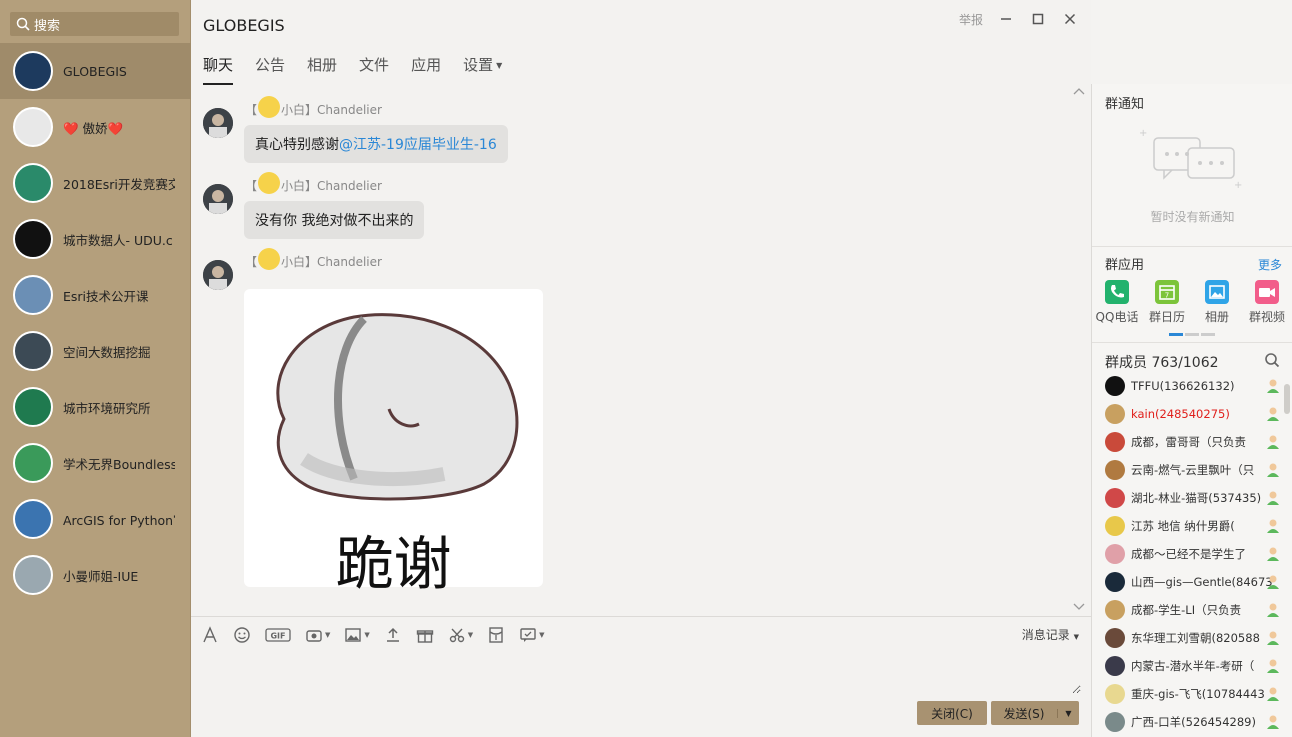  I want to click on notice-title: 群通知, so click(1125, 104).